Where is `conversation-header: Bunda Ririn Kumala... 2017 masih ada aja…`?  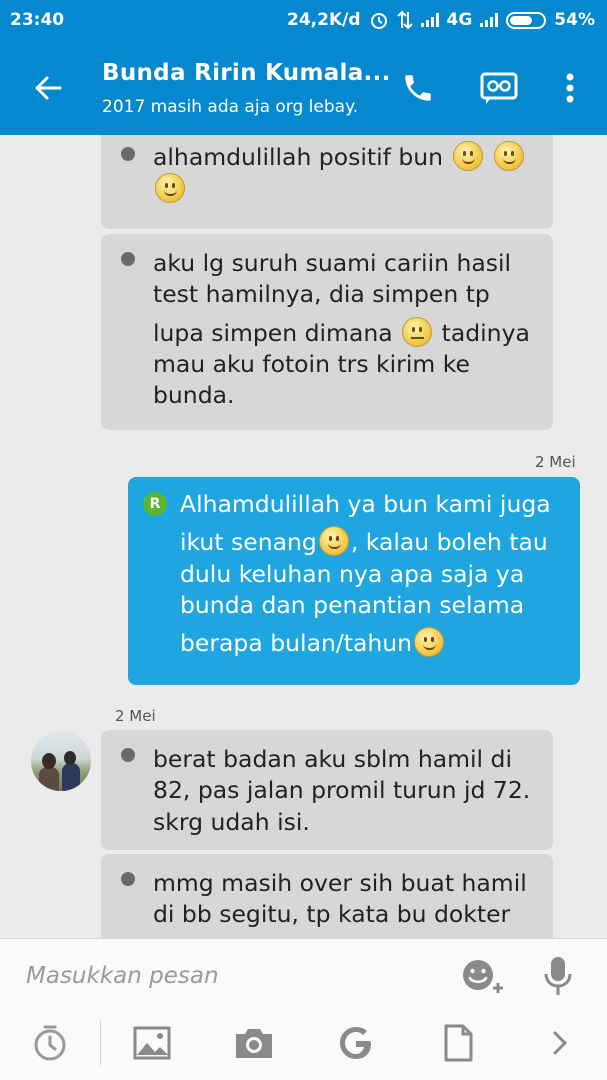
conversation-header: Bunda Ririn Kumala... 2017 masih ada aja… is located at coordinates (303, 87).